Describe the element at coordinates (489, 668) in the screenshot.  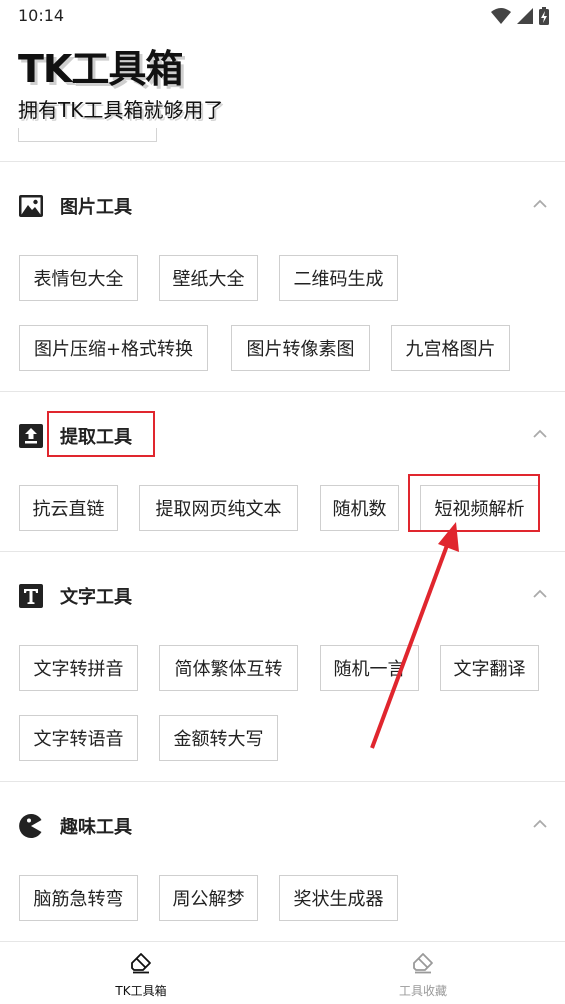
I see `tool-chip: 文字翻译` at that location.